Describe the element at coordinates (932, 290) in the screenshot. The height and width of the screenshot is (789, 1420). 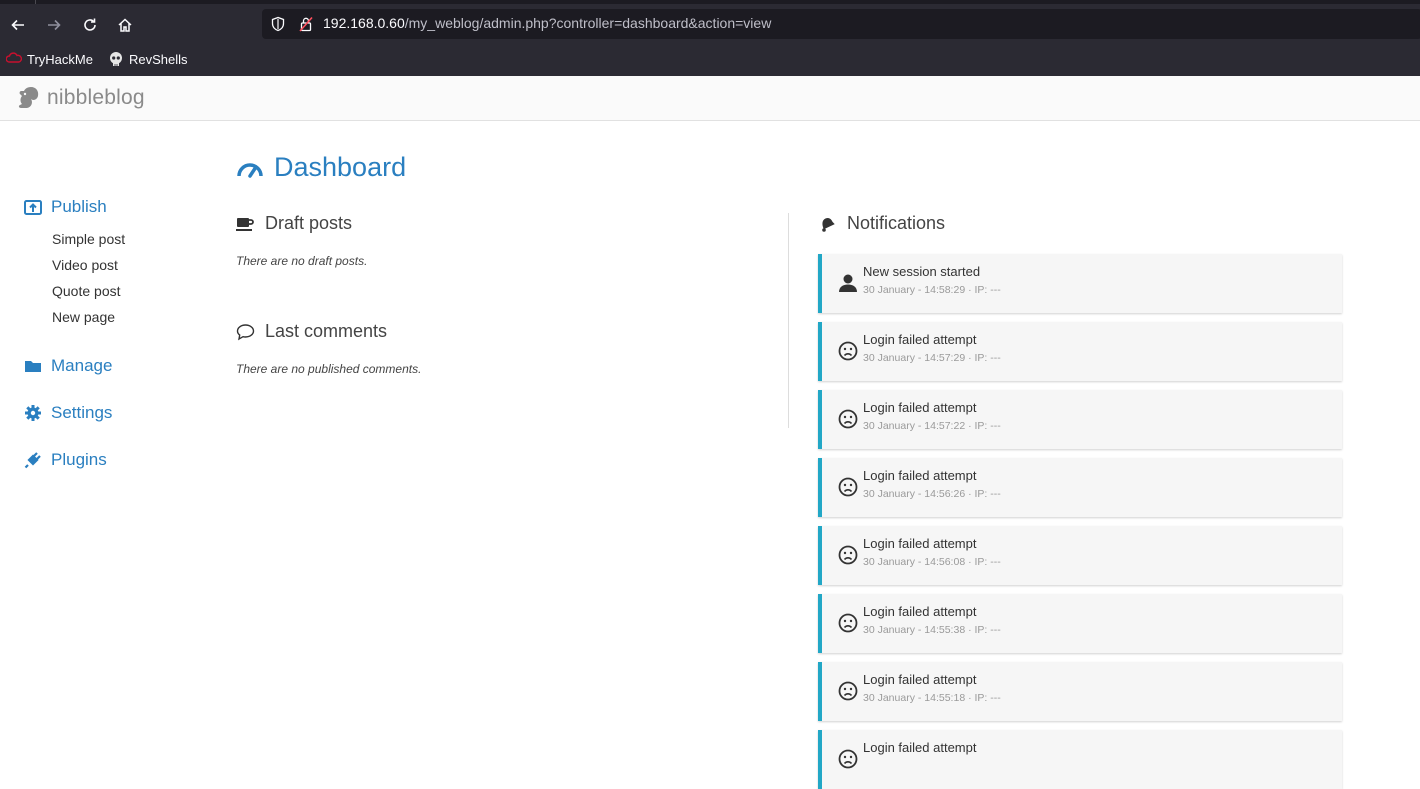
I see `notification-meta: 30 January - 14:58:29 · IP: ---` at that location.